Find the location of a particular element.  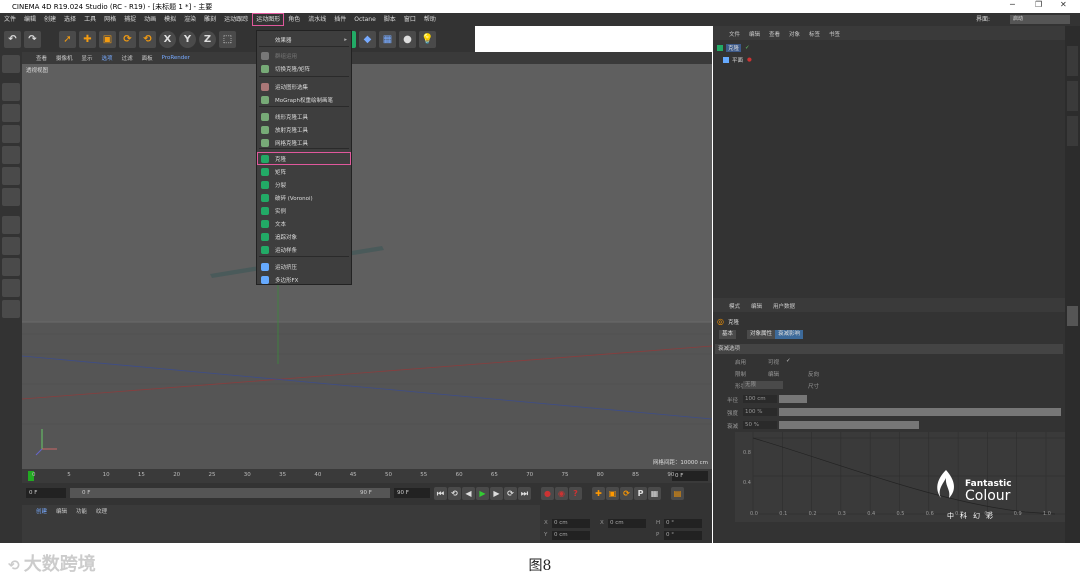

object-row-cloner: 克隆 ✓ is located at coordinates (733, 48).